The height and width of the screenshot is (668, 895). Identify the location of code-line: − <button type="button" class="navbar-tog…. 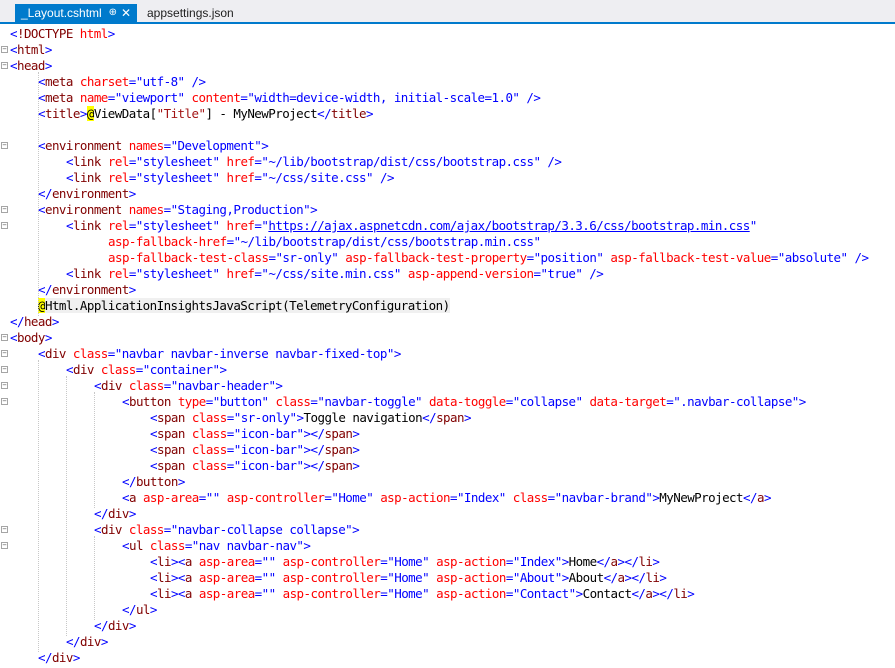
(447, 402).